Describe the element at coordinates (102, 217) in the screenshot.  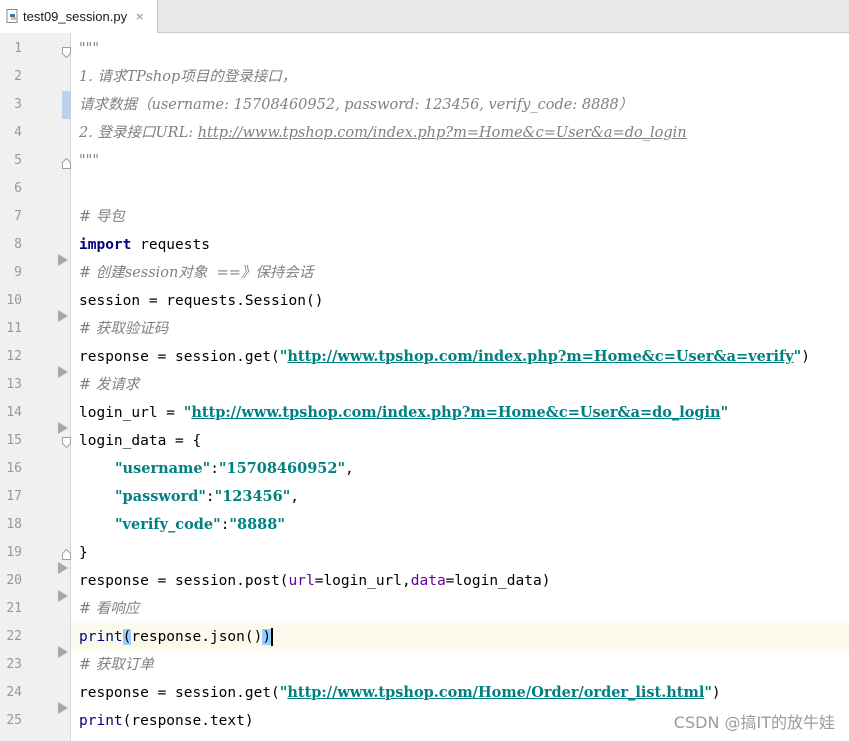
I see `code-line-7: # 导包` at that location.